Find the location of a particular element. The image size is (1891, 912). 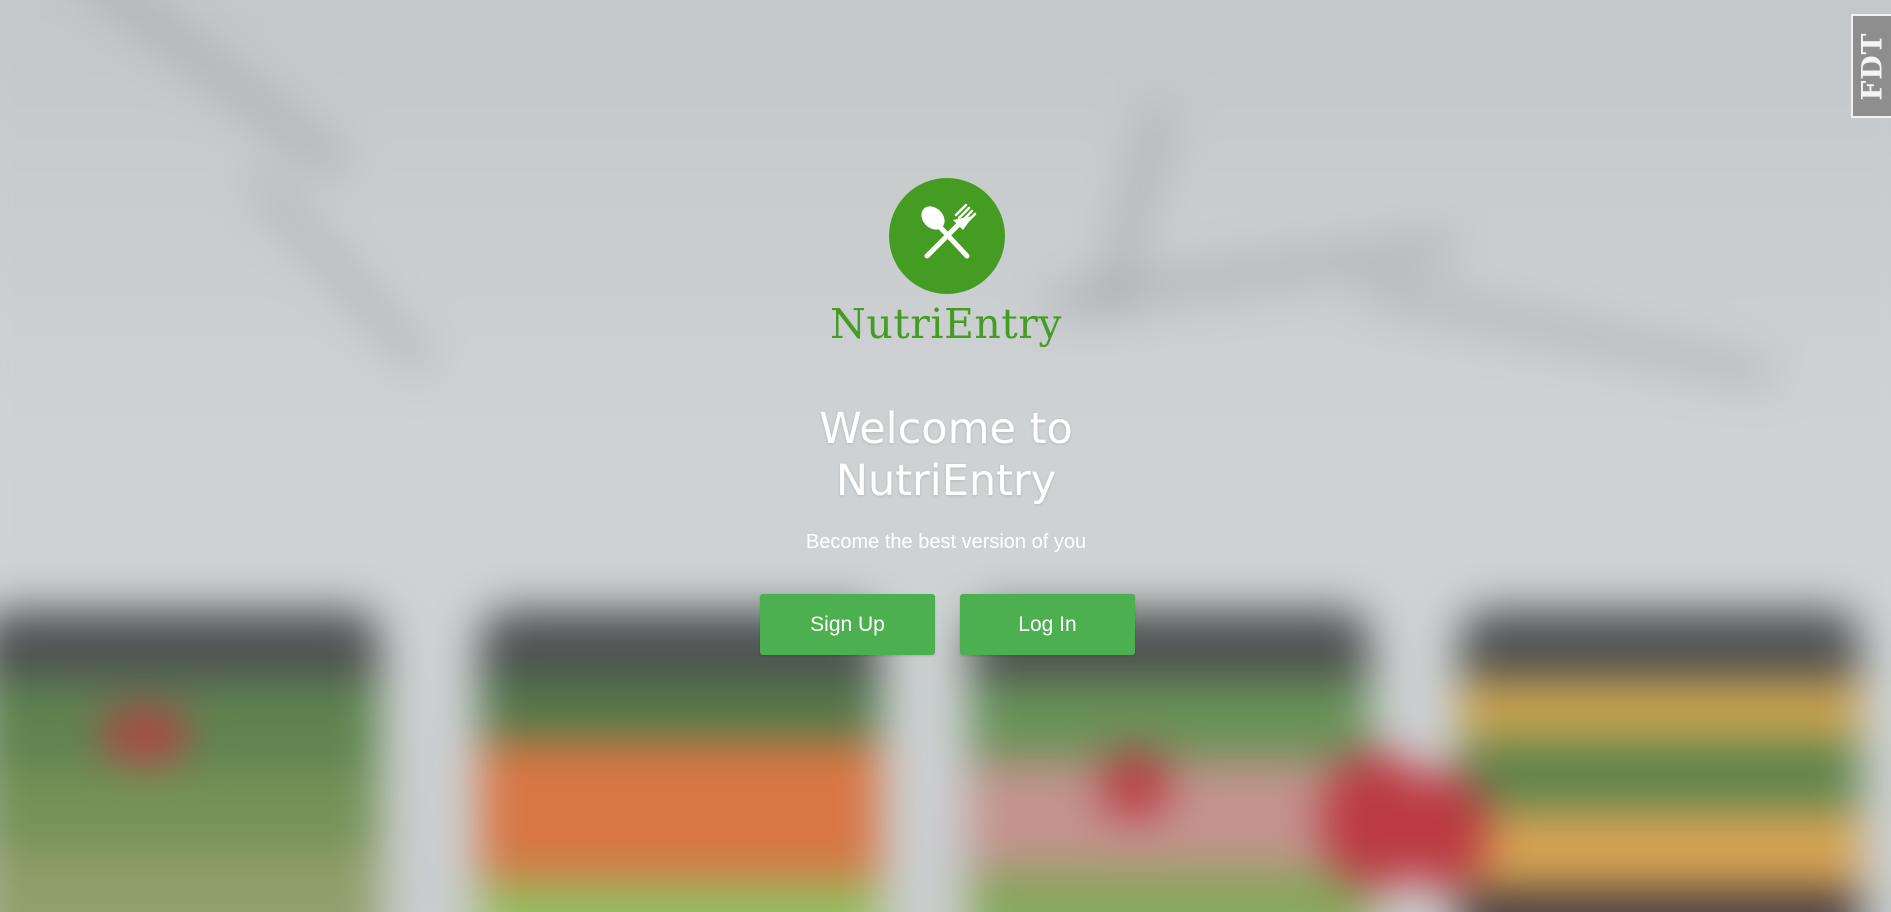

spoon-fork-icon is located at coordinates (949, 231).